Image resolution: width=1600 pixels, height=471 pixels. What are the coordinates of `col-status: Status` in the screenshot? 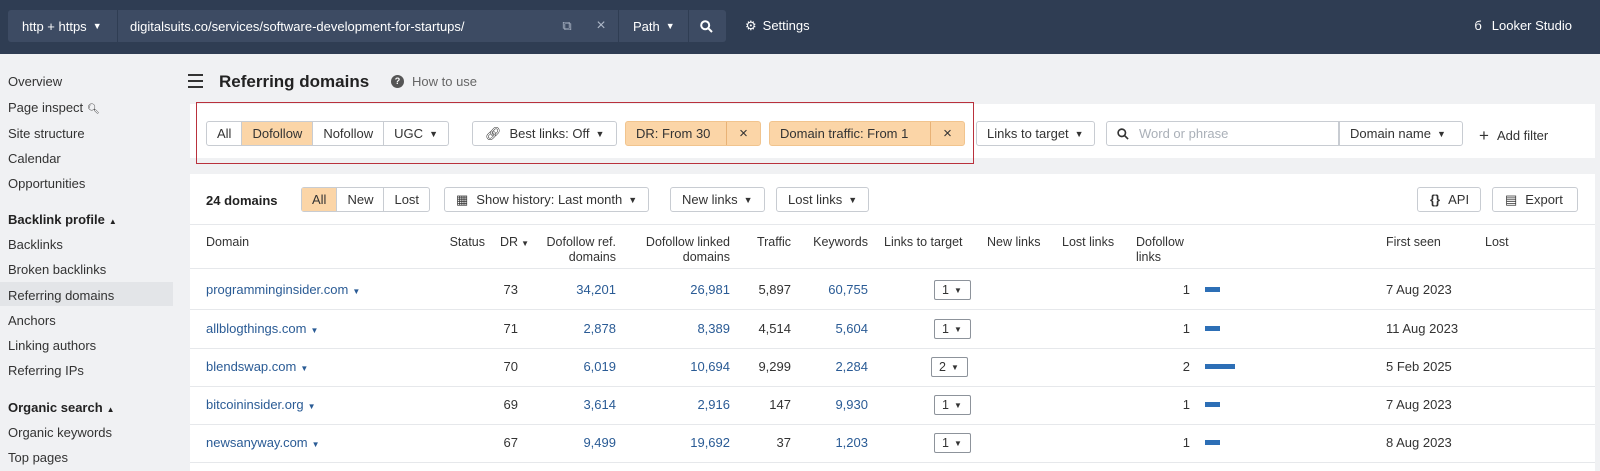 It's located at (457, 242).